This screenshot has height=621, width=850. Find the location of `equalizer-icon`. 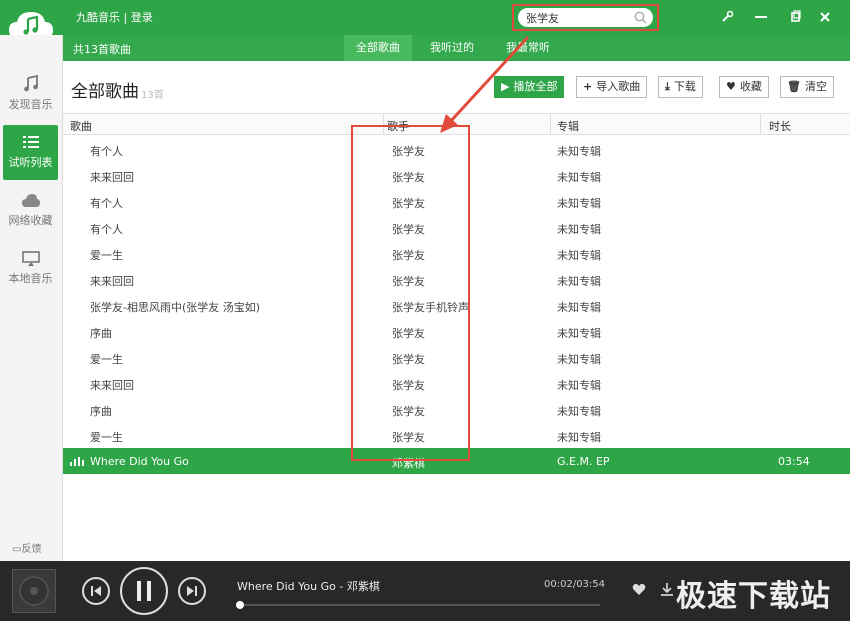

equalizer-icon is located at coordinates (77, 461).